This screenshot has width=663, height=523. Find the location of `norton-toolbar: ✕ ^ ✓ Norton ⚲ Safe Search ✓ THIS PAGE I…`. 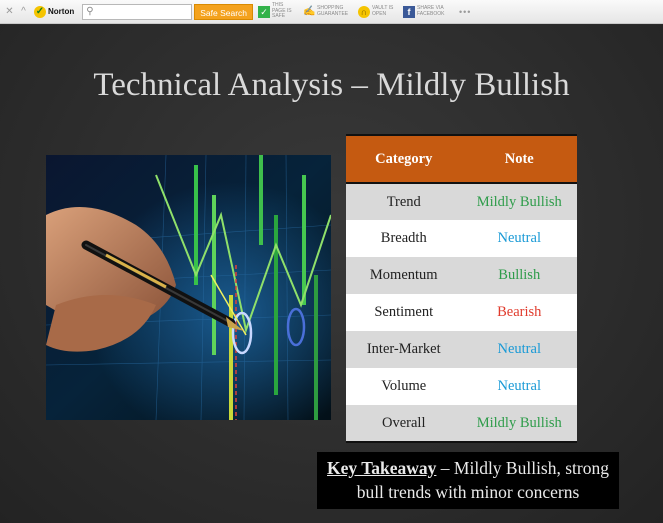

norton-toolbar: ✕ ^ ✓ Norton ⚲ Safe Search ✓ THIS PAGE I… is located at coordinates (331, 12).